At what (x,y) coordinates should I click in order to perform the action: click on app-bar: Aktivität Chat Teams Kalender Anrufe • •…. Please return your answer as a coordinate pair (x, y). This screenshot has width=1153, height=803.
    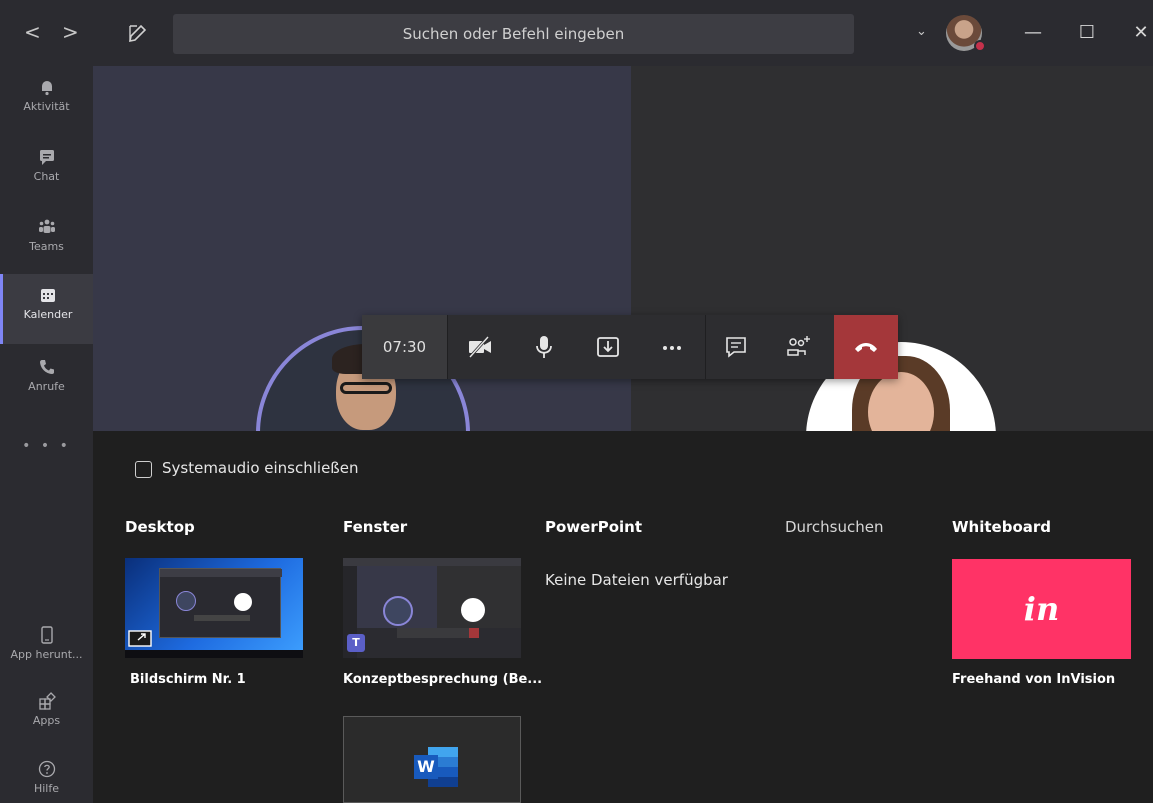
    Looking at the image, I should click on (46, 434).